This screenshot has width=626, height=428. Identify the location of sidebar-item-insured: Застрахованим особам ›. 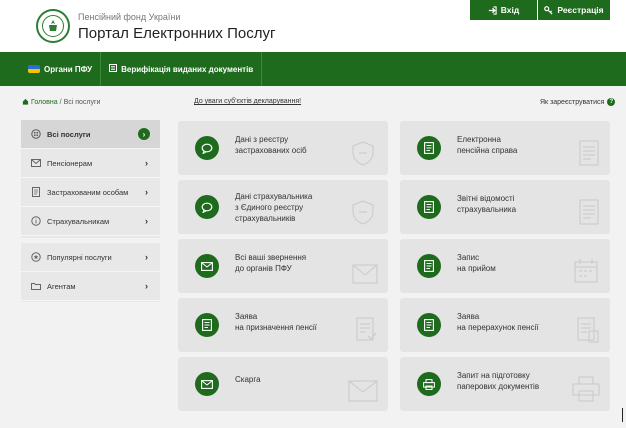
(90, 192).